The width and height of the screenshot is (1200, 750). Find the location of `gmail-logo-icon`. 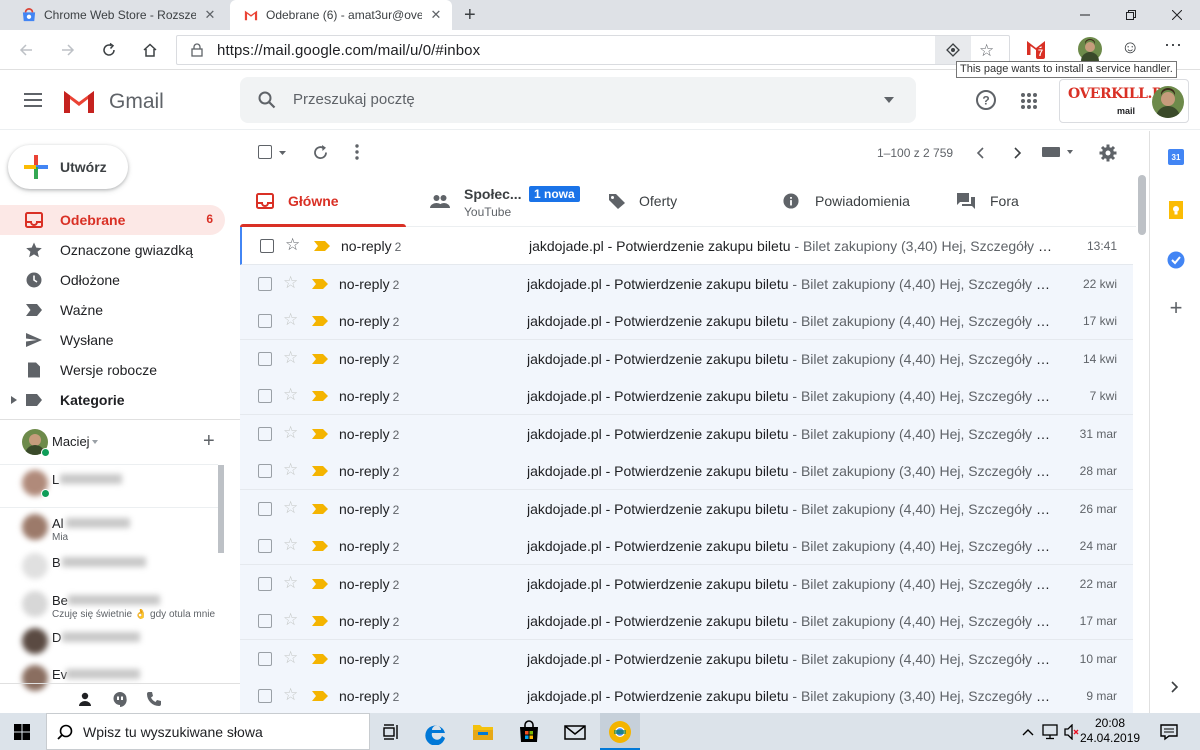

gmail-logo-icon is located at coordinates (79, 101).